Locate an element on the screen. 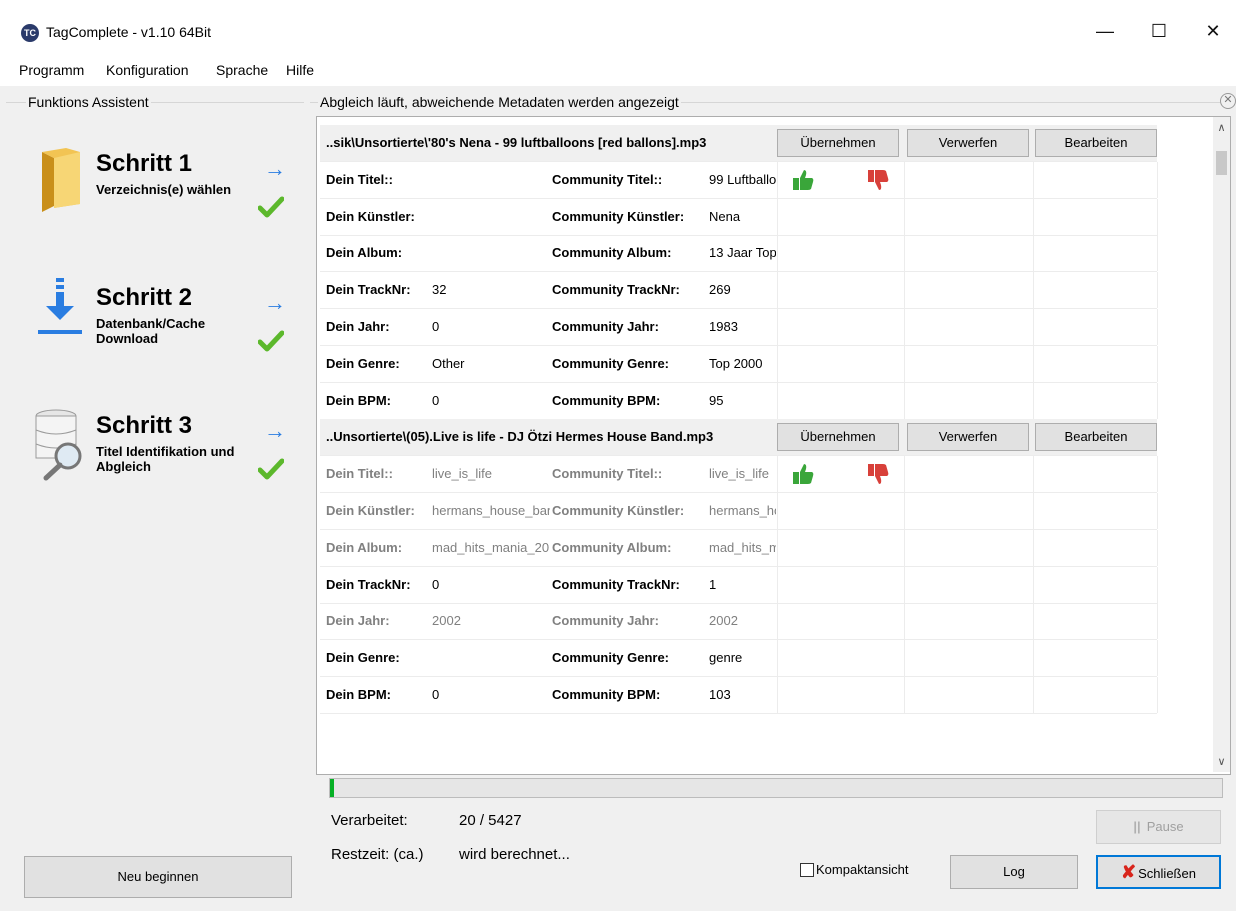 The image size is (1236, 911). menu-hilfe: Hilfe is located at coordinates (300, 70).